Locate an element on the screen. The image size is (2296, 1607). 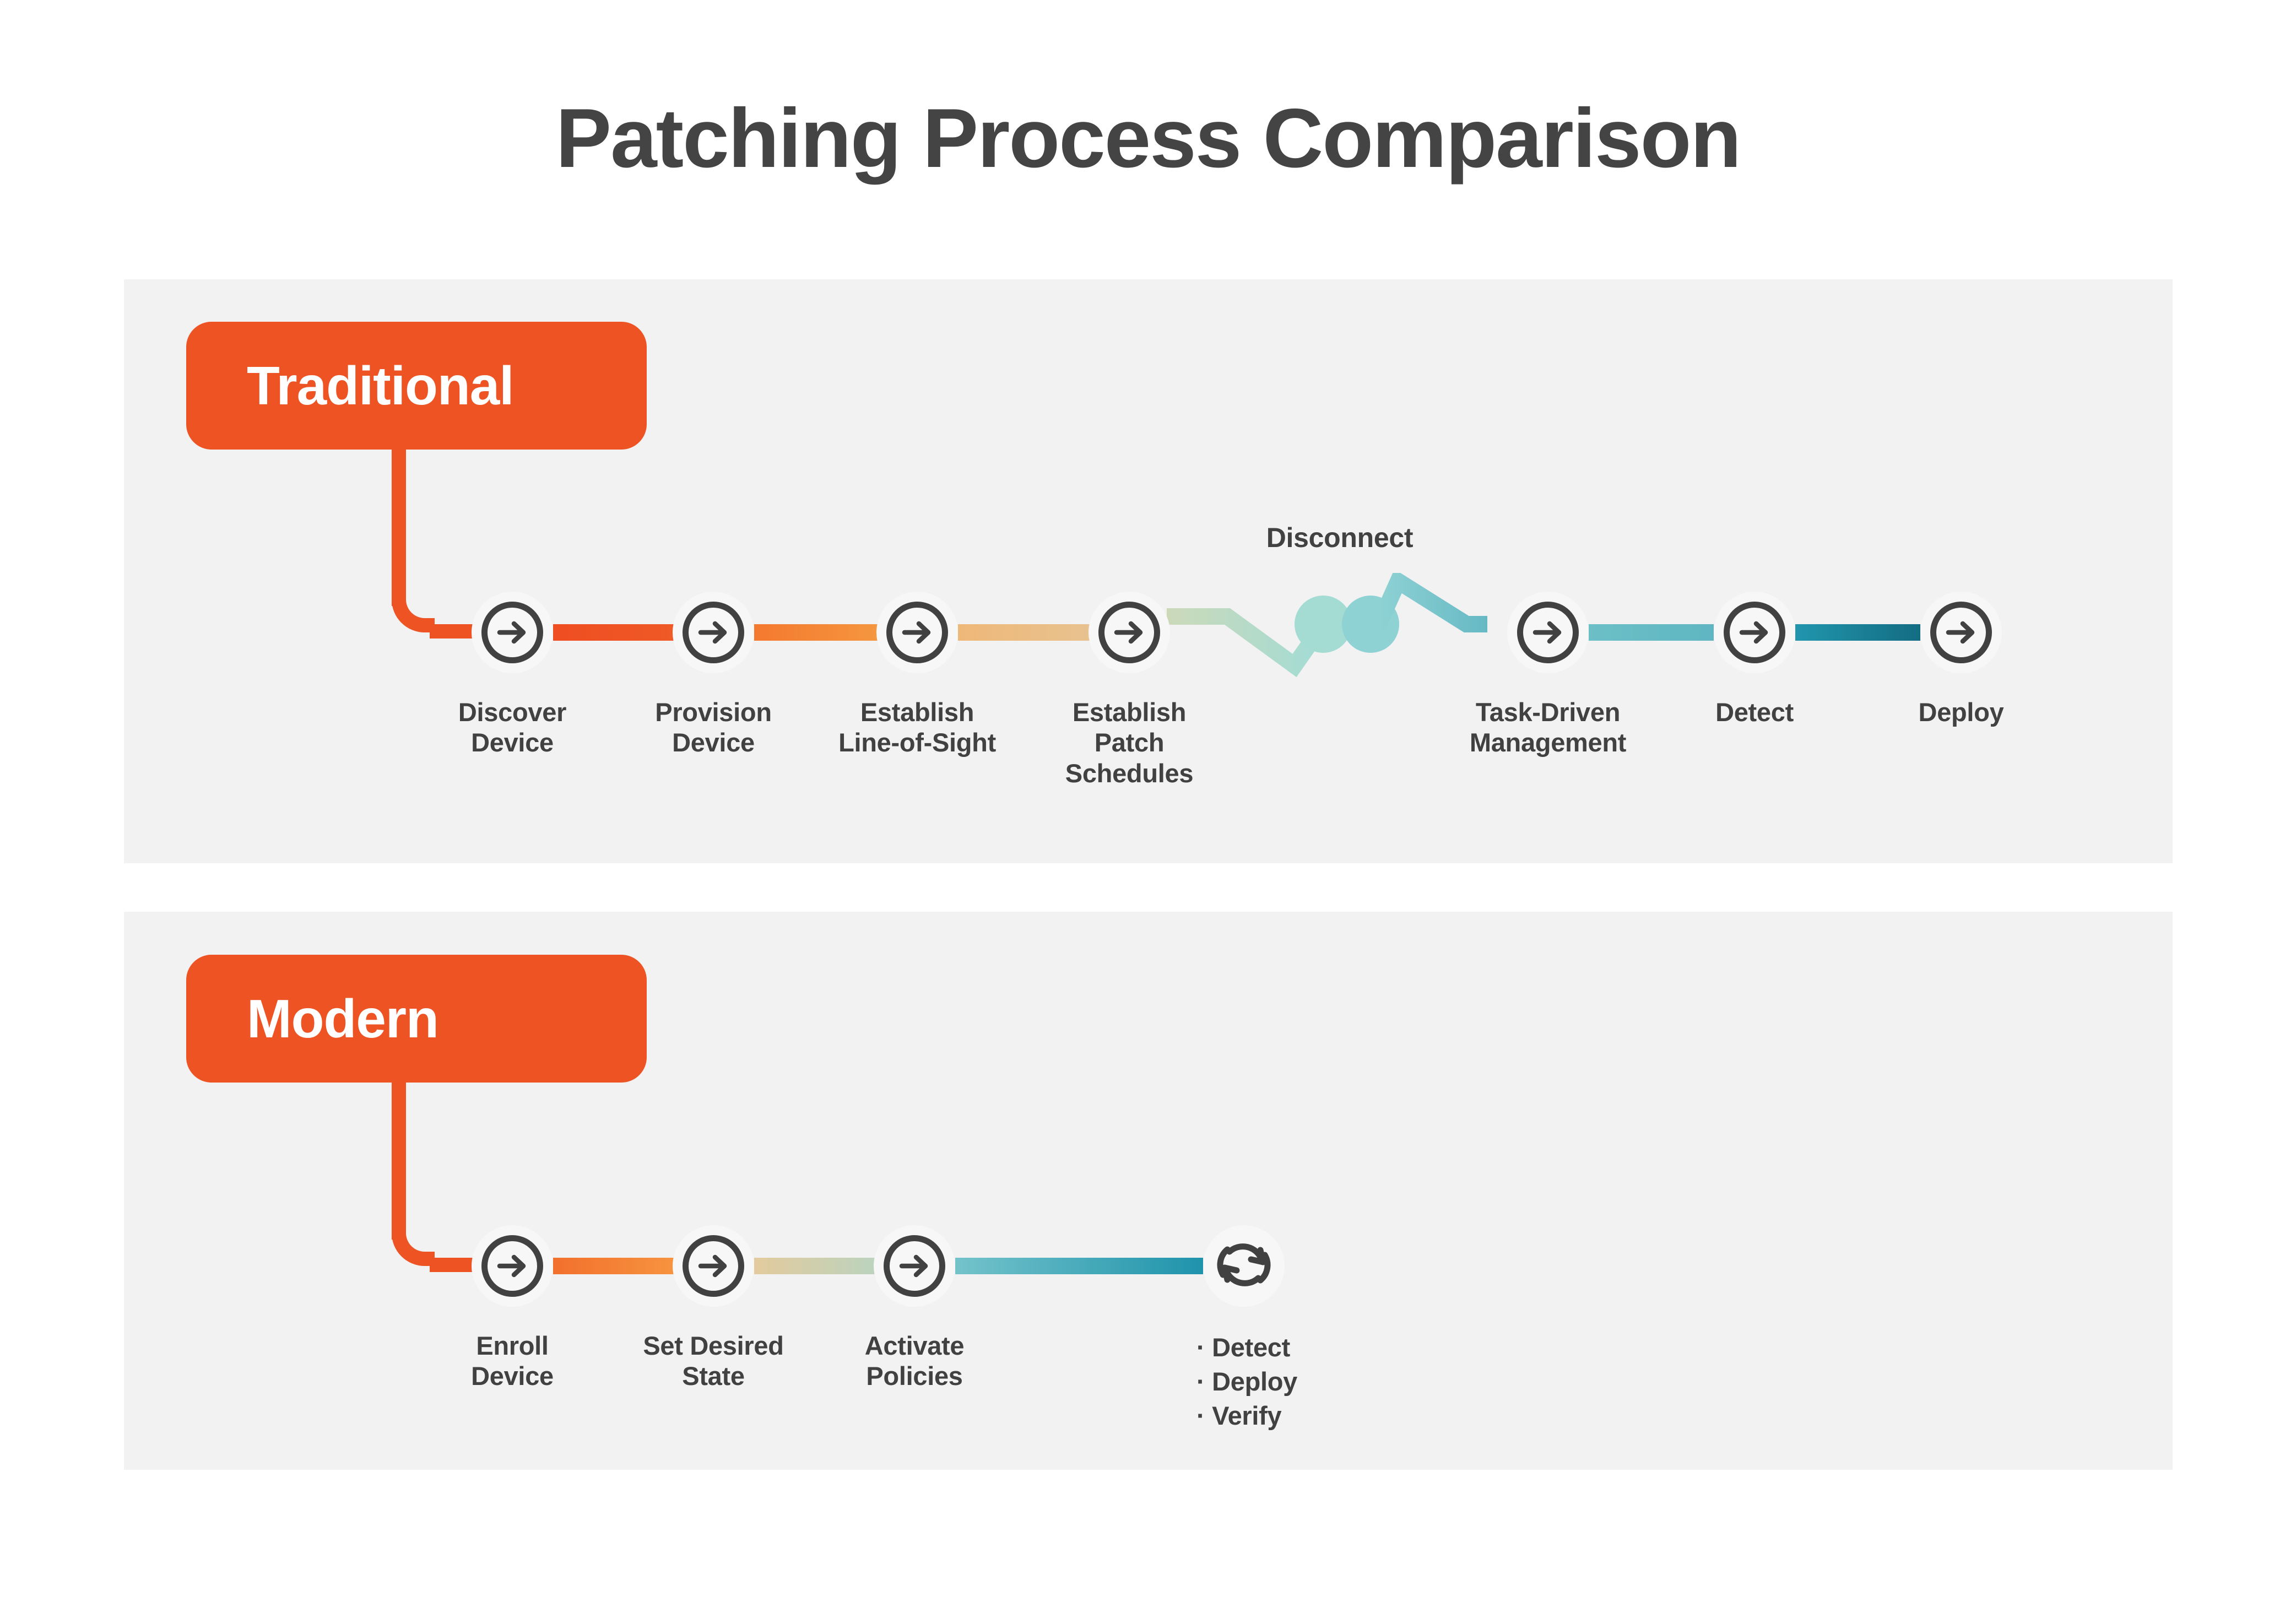
step-label: Activate Policies is located at coordinates (914, 1361).